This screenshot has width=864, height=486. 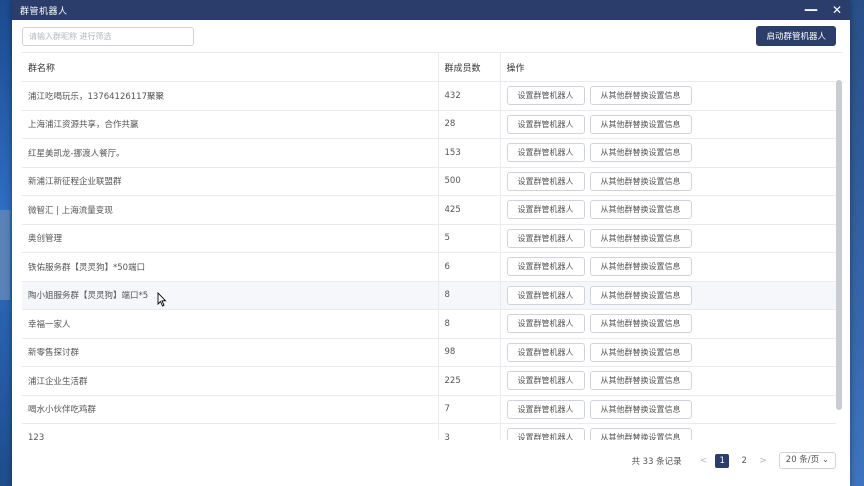 I want to click on group-name-cell: 陶小姐服务群【灵灵狗】端口*5, so click(x=230, y=295).